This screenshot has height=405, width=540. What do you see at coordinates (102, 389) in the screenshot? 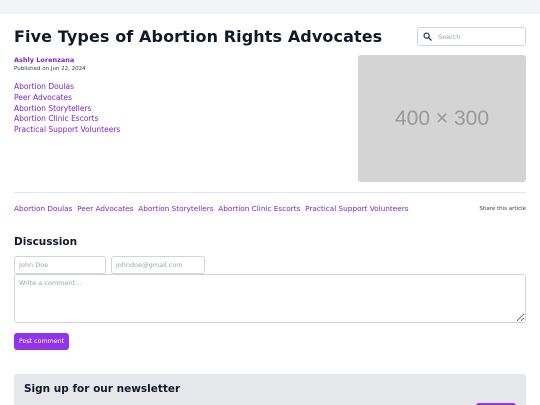
I see `newsletter-title: Sign up for our newsletter` at bounding box center [102, 389].